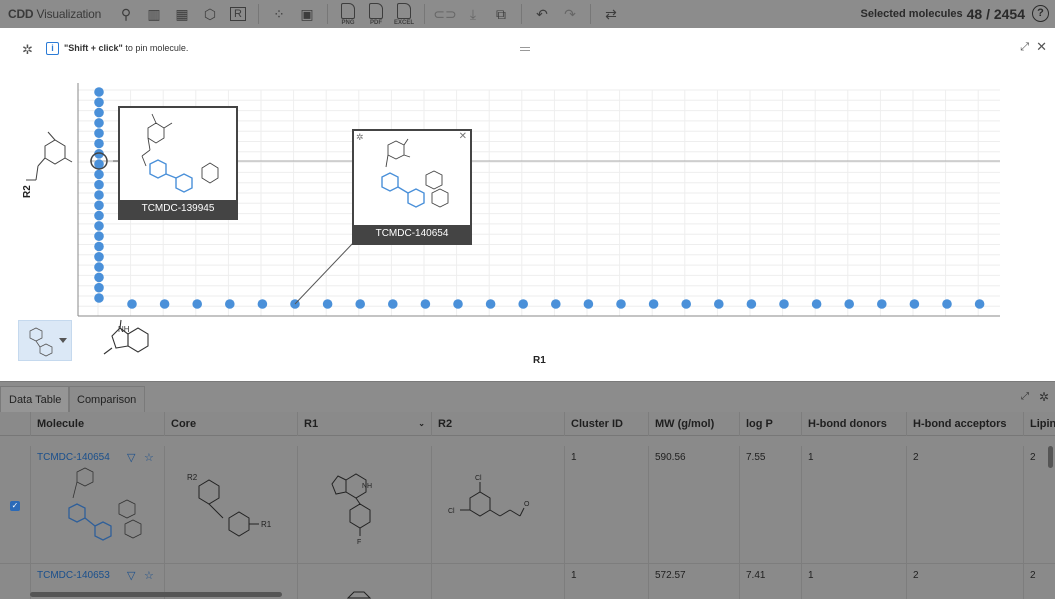 Image resolution: width=1055 pixels, height=599 pixels. I want to click on svg-text: NH, so click(367, 486).